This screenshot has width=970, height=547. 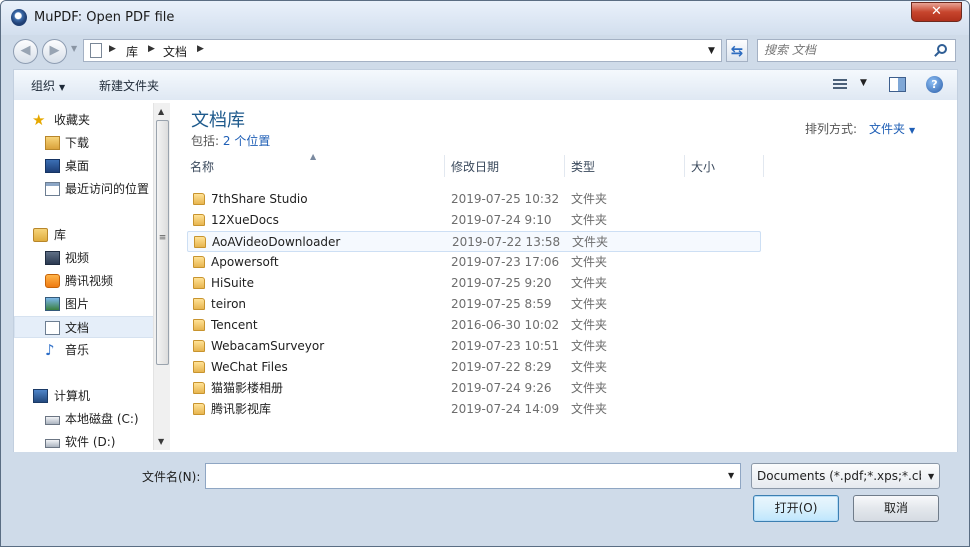 What do you see at coordinates (77, 304) in the screenshot?
I see `sidebar-item-label: 图片` at bounding box center [77, 304].